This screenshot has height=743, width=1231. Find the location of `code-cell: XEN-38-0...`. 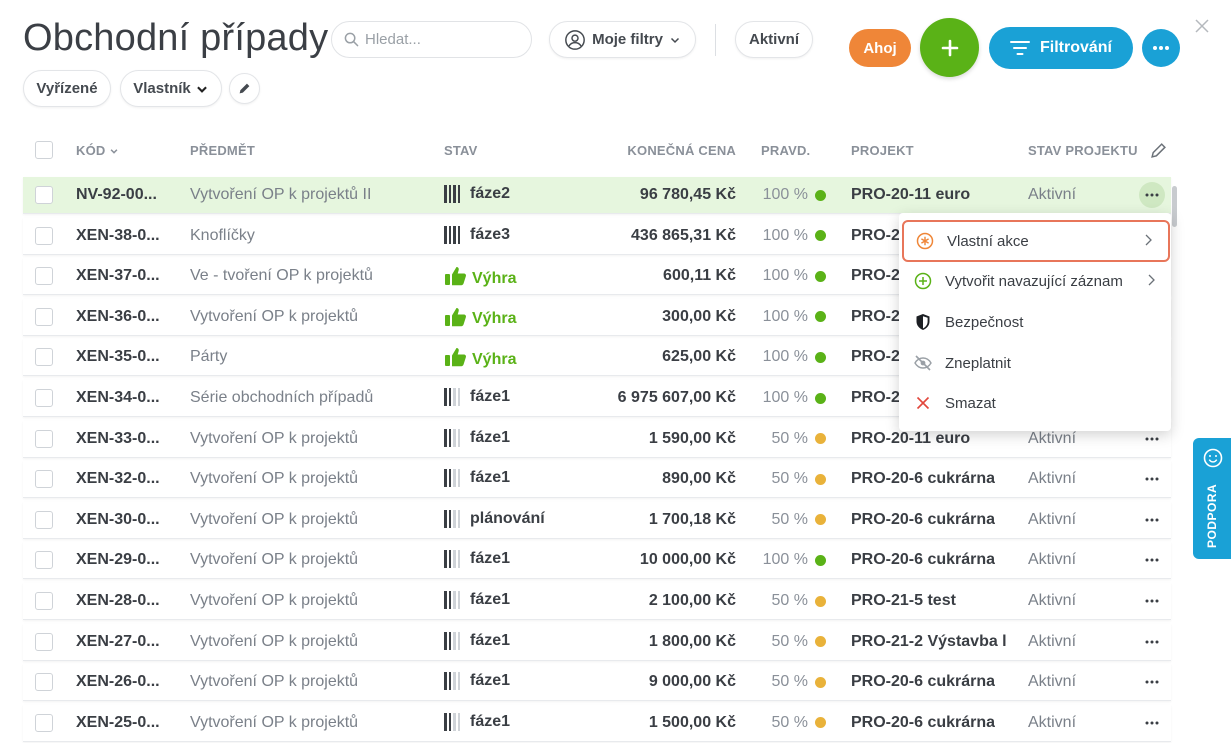

code-cell: XEN-38-0... is located at coordinates (118, 236).